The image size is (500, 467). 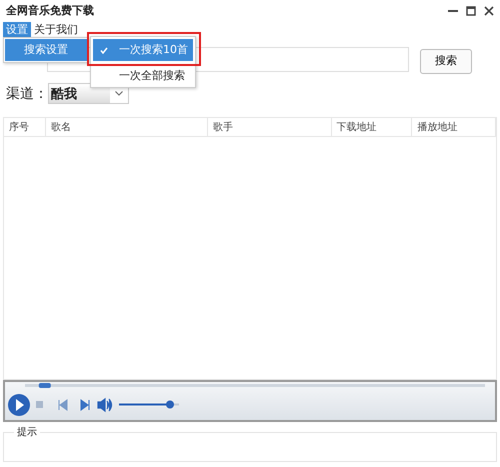 I want to click on seek-thumb, so click(x=44, y=385).